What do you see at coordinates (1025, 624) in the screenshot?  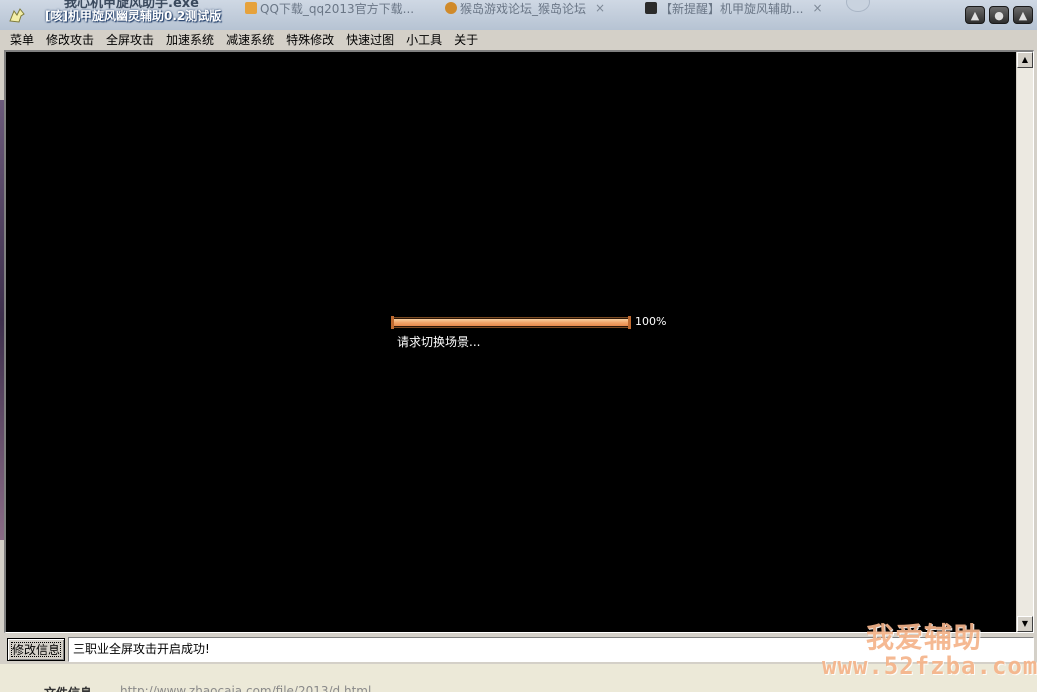 I see `scroll-down-arrow-icon: ▼` at bounding box center [1025, 624].